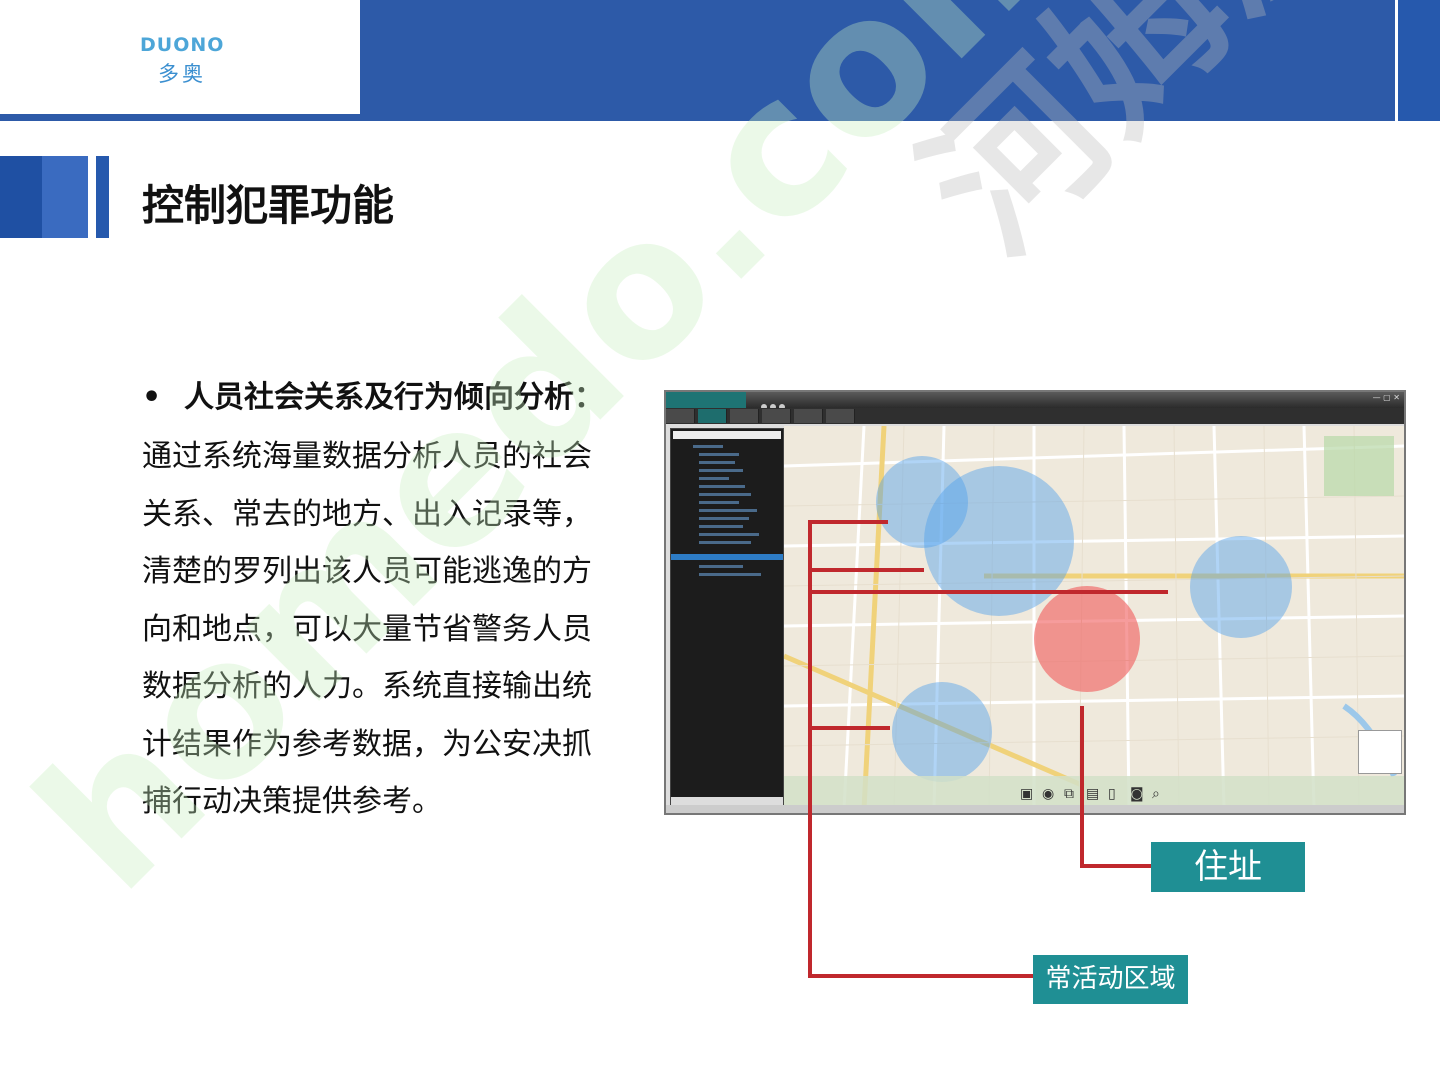 Image resolution: width=1440 pixels, height=1080 pixels. I want to click on close-icon: — ▢ ✕, so click(1386, 397).